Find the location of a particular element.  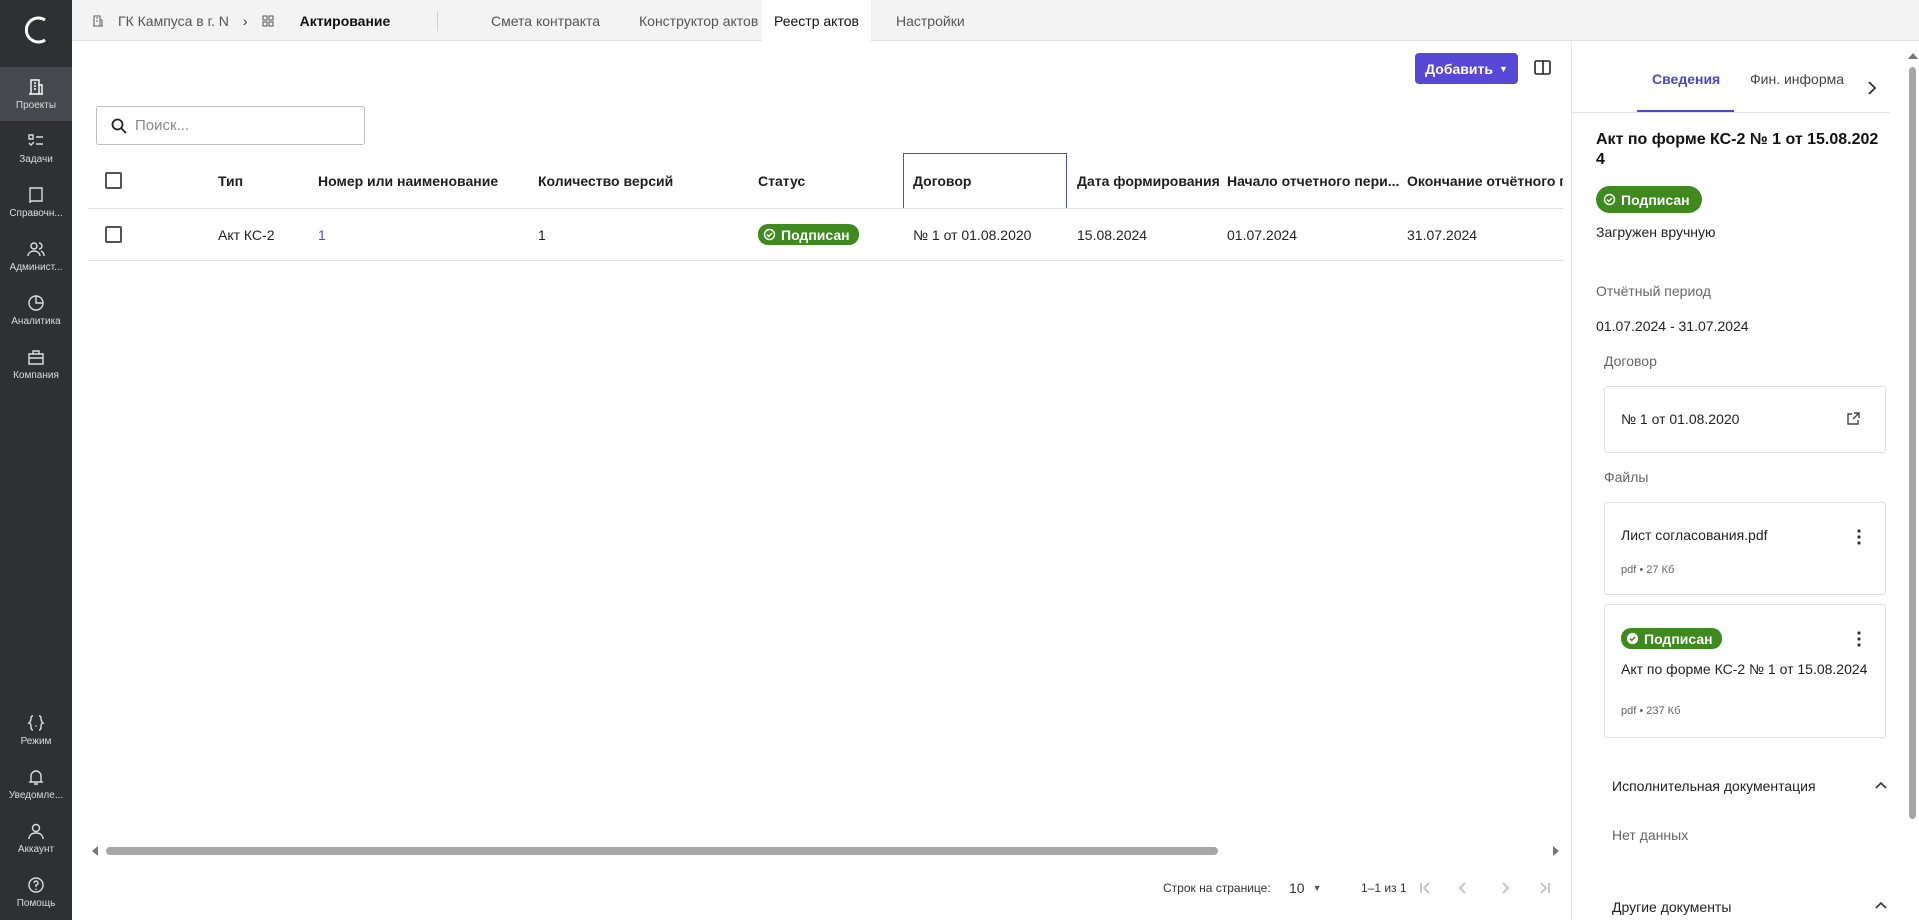

vertical-scrollbar is located at coordinates (1912, 441).